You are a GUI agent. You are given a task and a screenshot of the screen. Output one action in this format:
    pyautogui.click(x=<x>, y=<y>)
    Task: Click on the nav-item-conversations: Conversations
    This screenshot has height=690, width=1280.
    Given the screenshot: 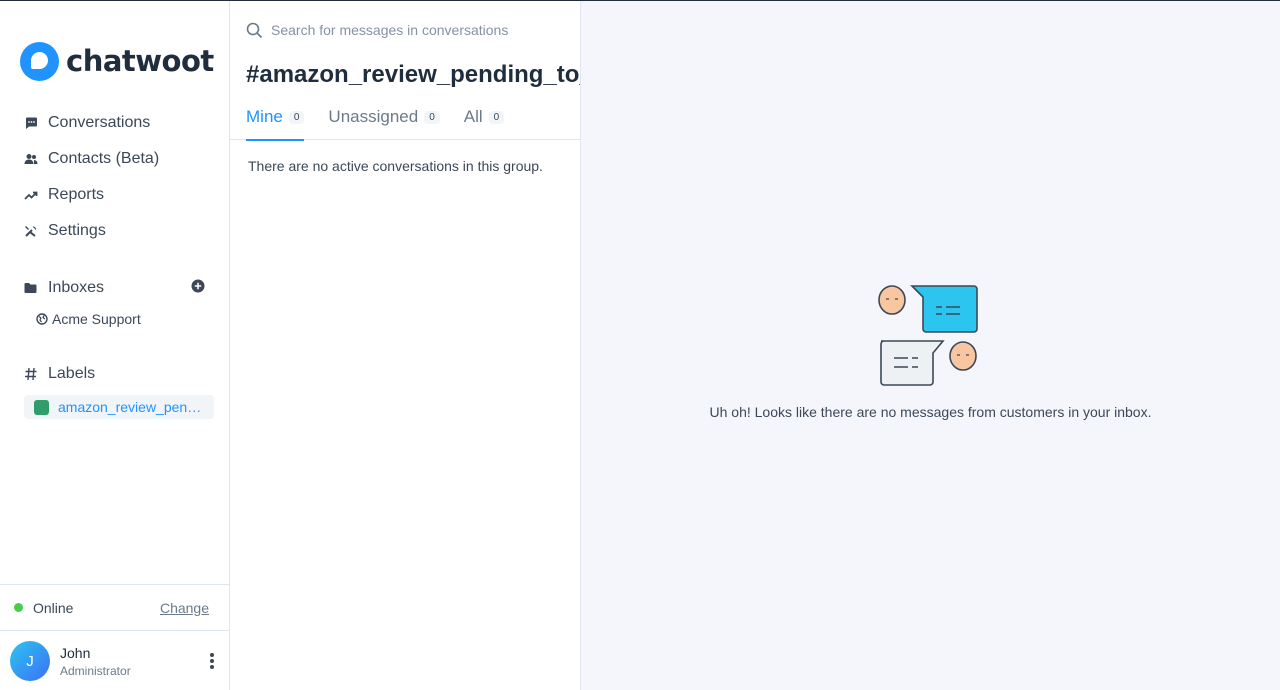 What is the action you would take?
    pyautogui.click(x=114, y=123)
    